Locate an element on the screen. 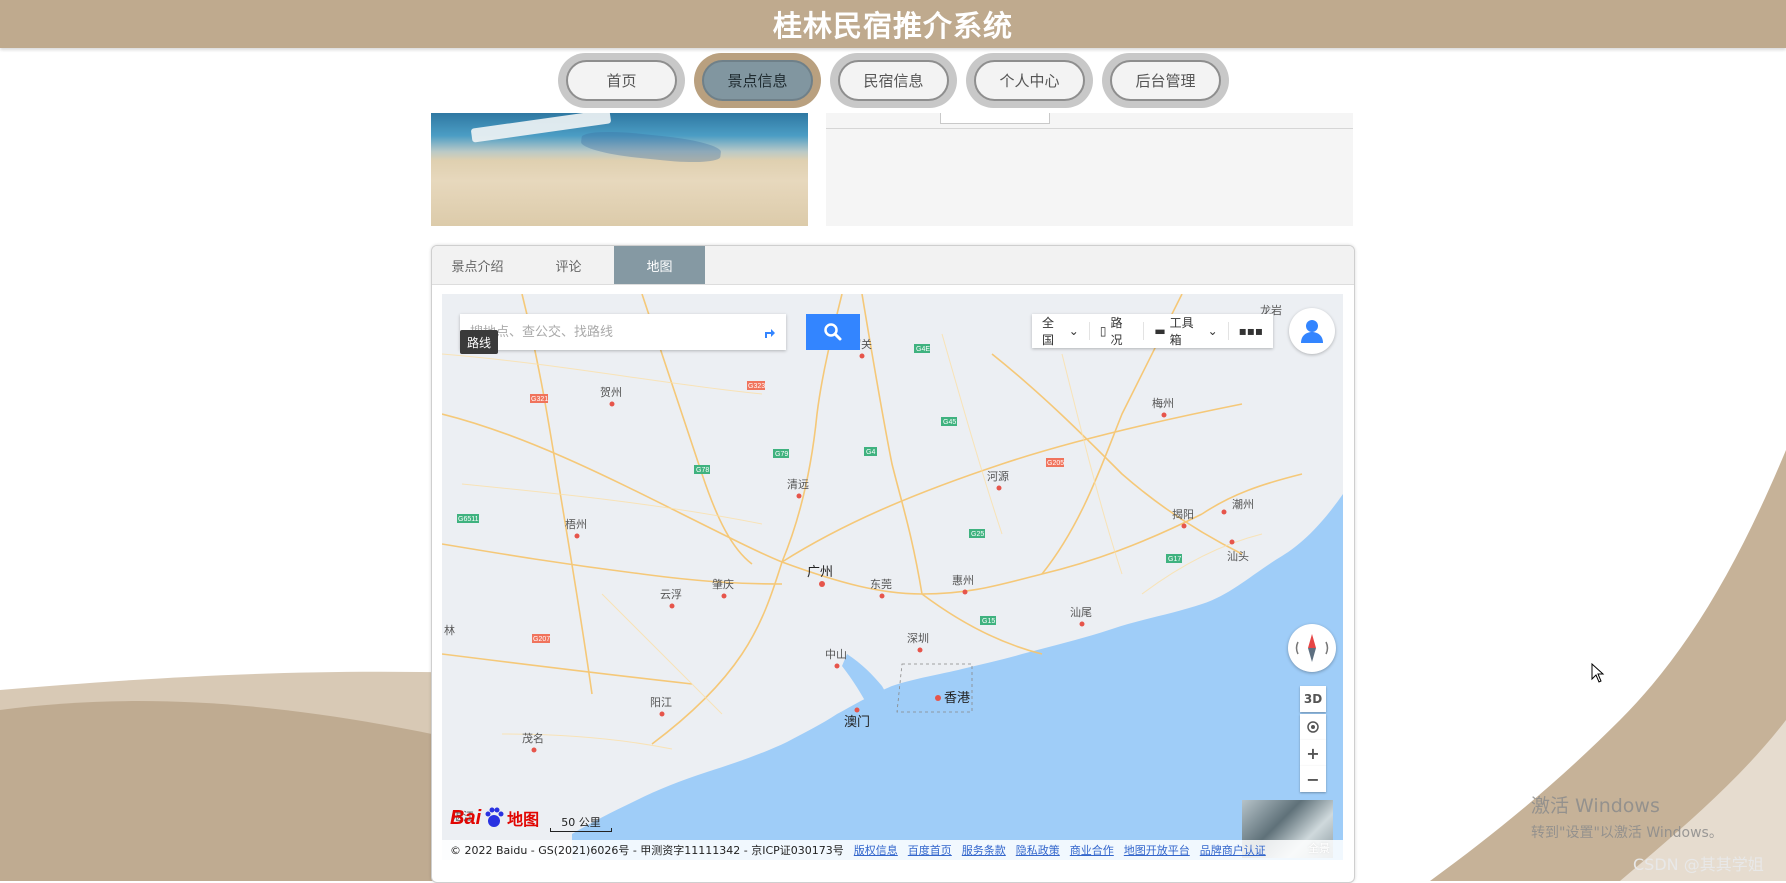  panel-divider is located at coordinates (1089, 128).